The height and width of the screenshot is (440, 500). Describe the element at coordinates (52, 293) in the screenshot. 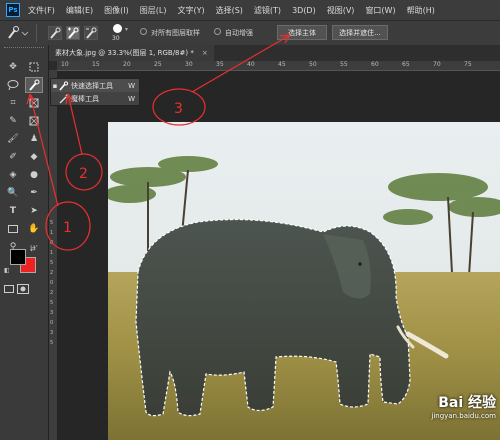

I see `ruler-tick-label: 2` at that location.